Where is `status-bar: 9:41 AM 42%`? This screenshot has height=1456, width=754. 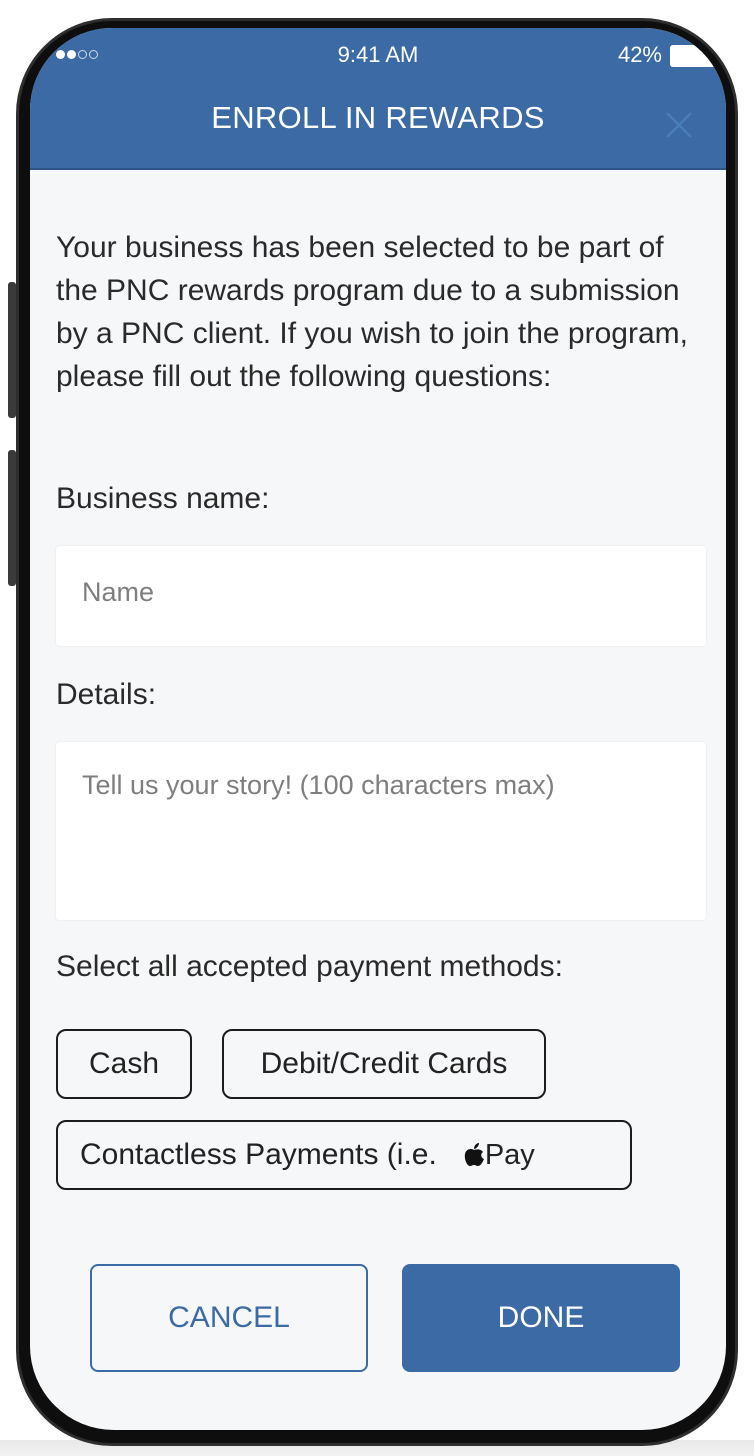
status-bar: 9:41 AM 42% is located at coordinates (378, 50).